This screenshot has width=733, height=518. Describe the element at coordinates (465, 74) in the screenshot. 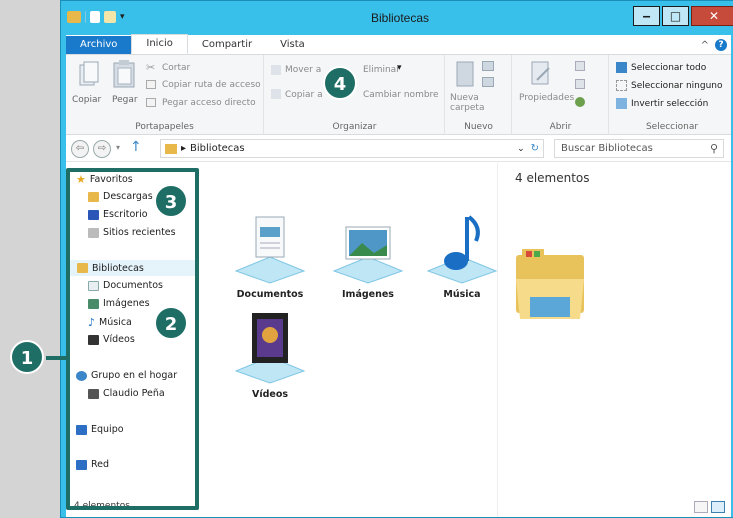

I see `new-folder-icon` at that location.